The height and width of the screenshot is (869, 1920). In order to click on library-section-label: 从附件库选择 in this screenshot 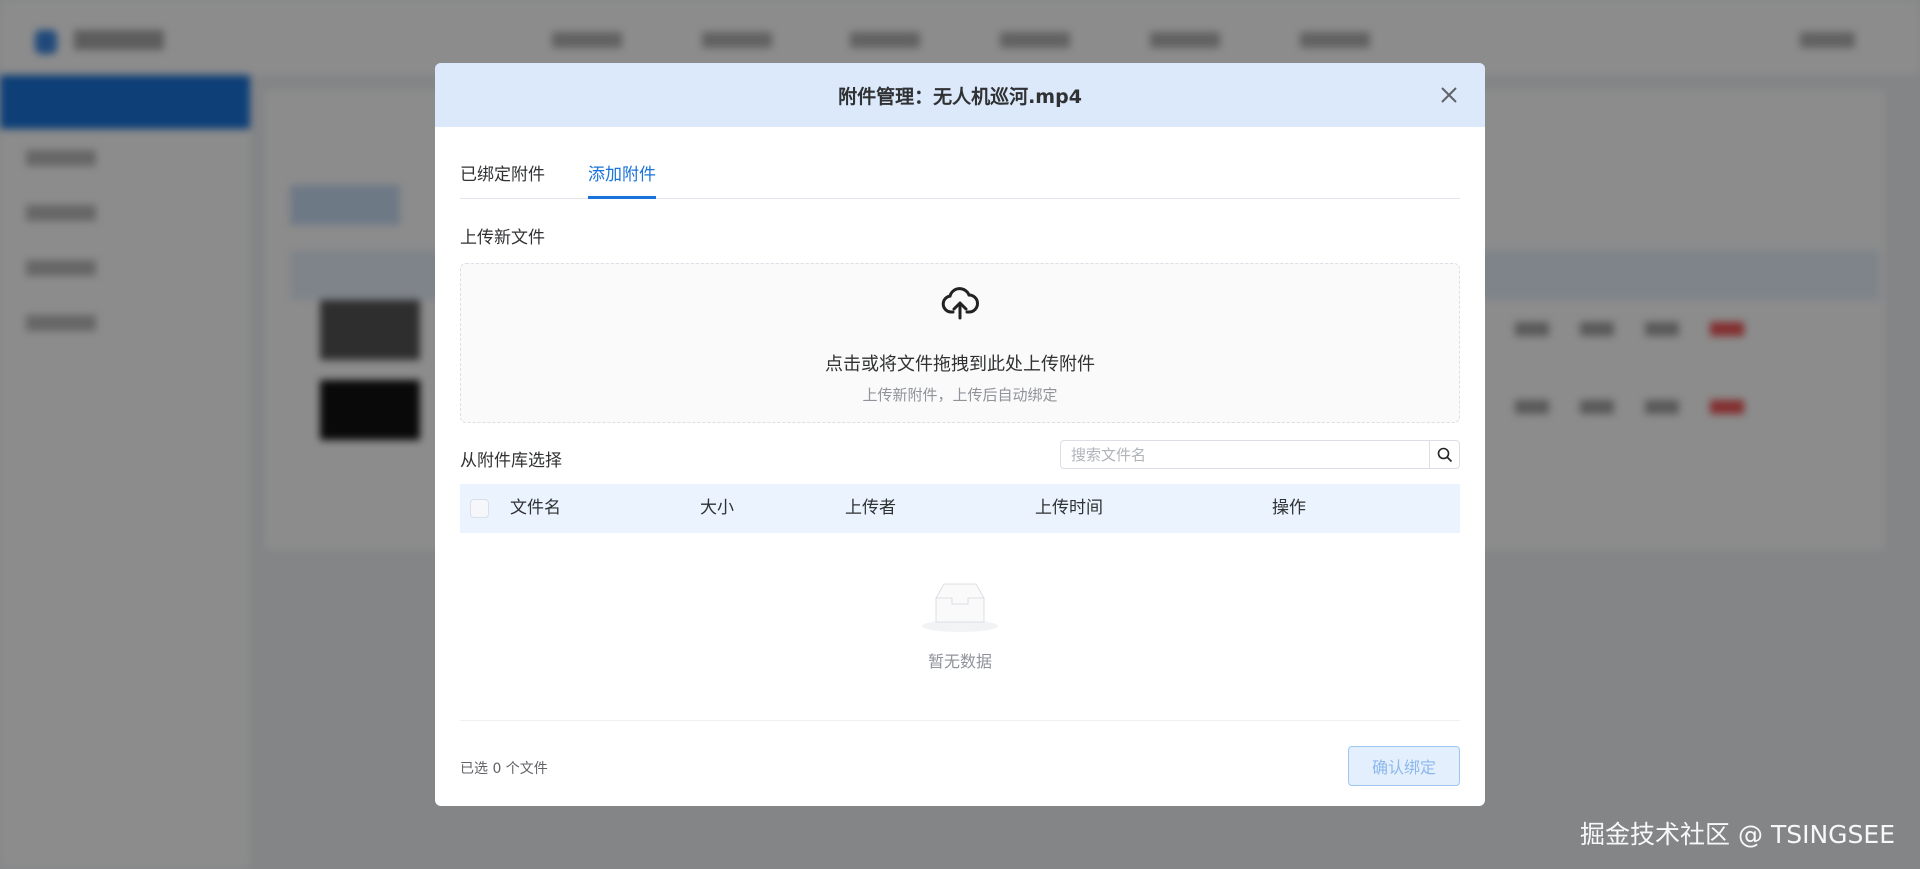, I will do `click(511, 461)`.